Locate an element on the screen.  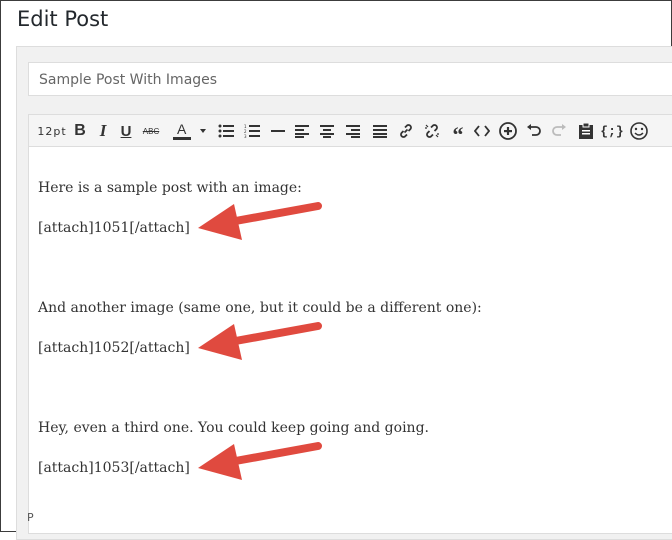
strikethrough-icon: ABC is located at coordinates (151, 131).